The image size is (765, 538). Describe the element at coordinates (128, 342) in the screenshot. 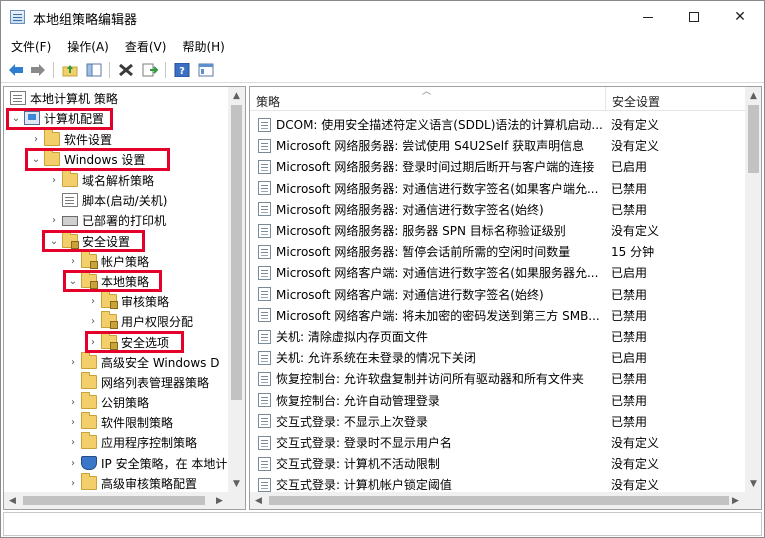

I see `tree-item-security-options: › 安全选项` at that location.